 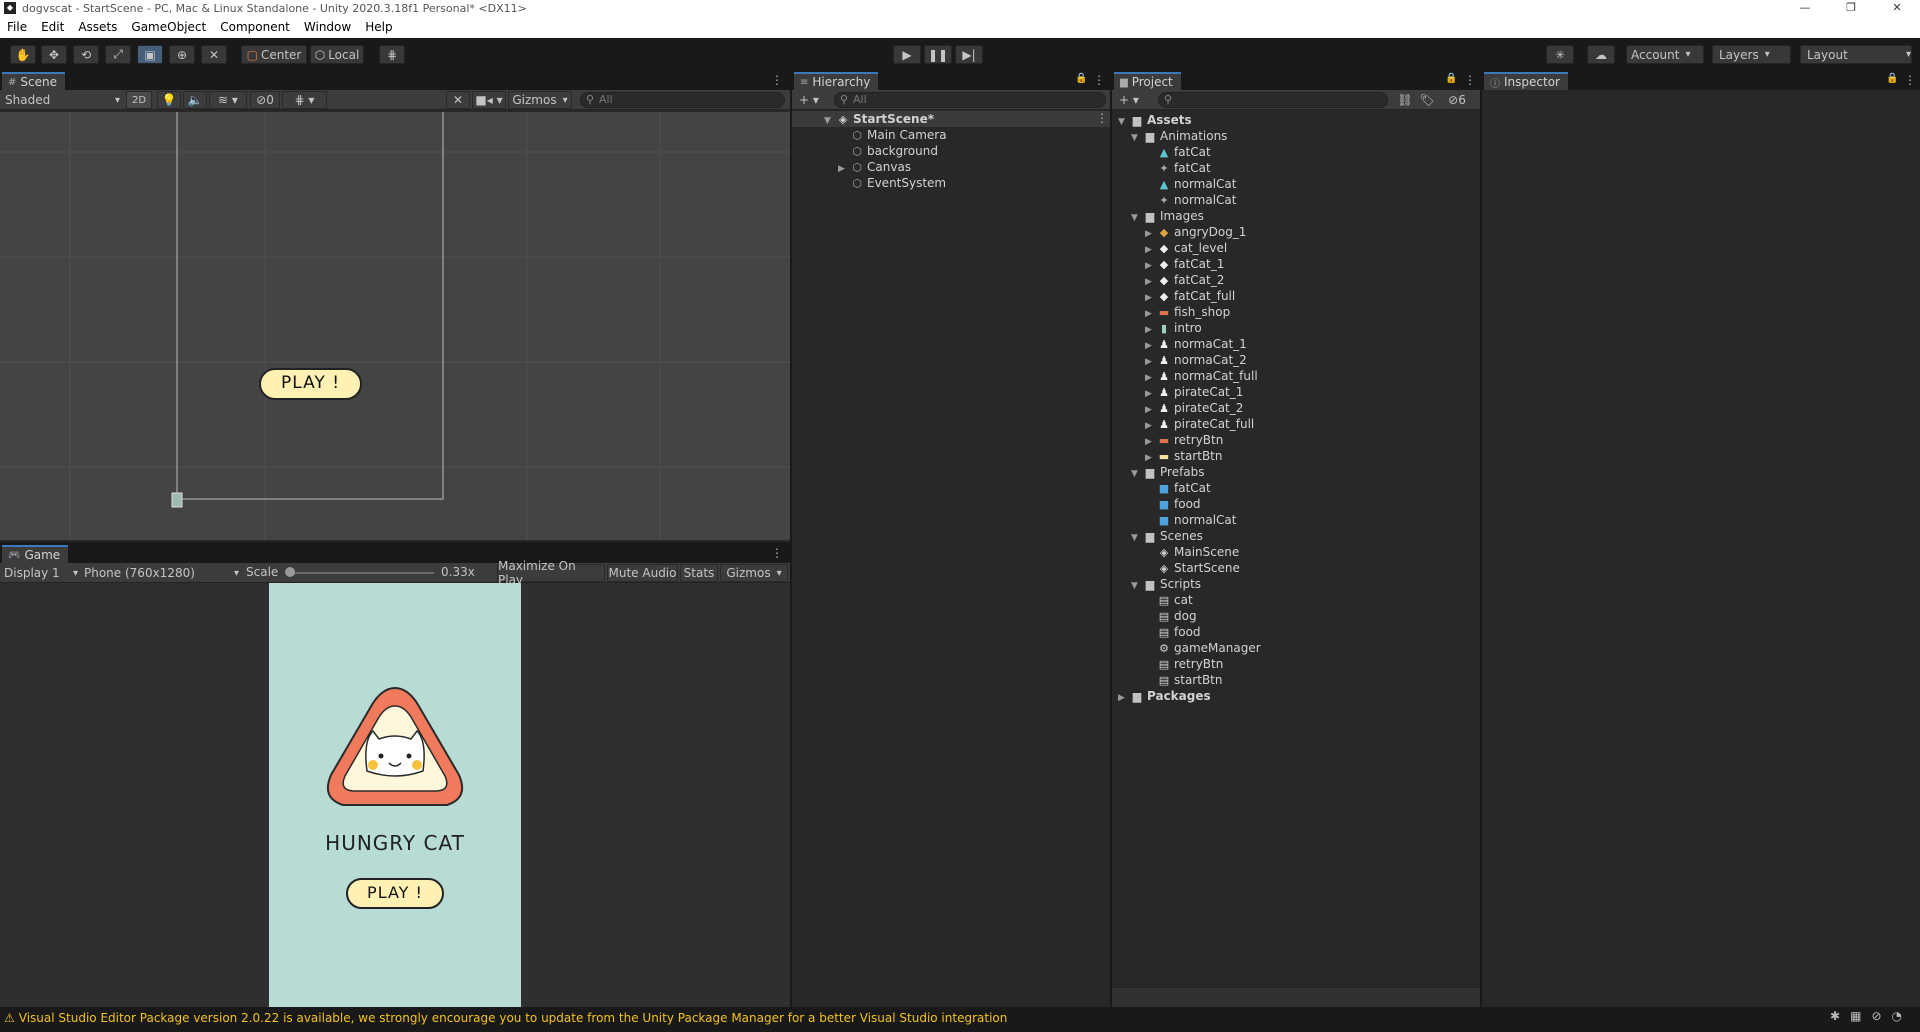 What do you see at coordinates (1457, 100) in the screenshot?
I see `hidden-packages-toggle: ⊘ 6` at bounding box center [1457, 100].